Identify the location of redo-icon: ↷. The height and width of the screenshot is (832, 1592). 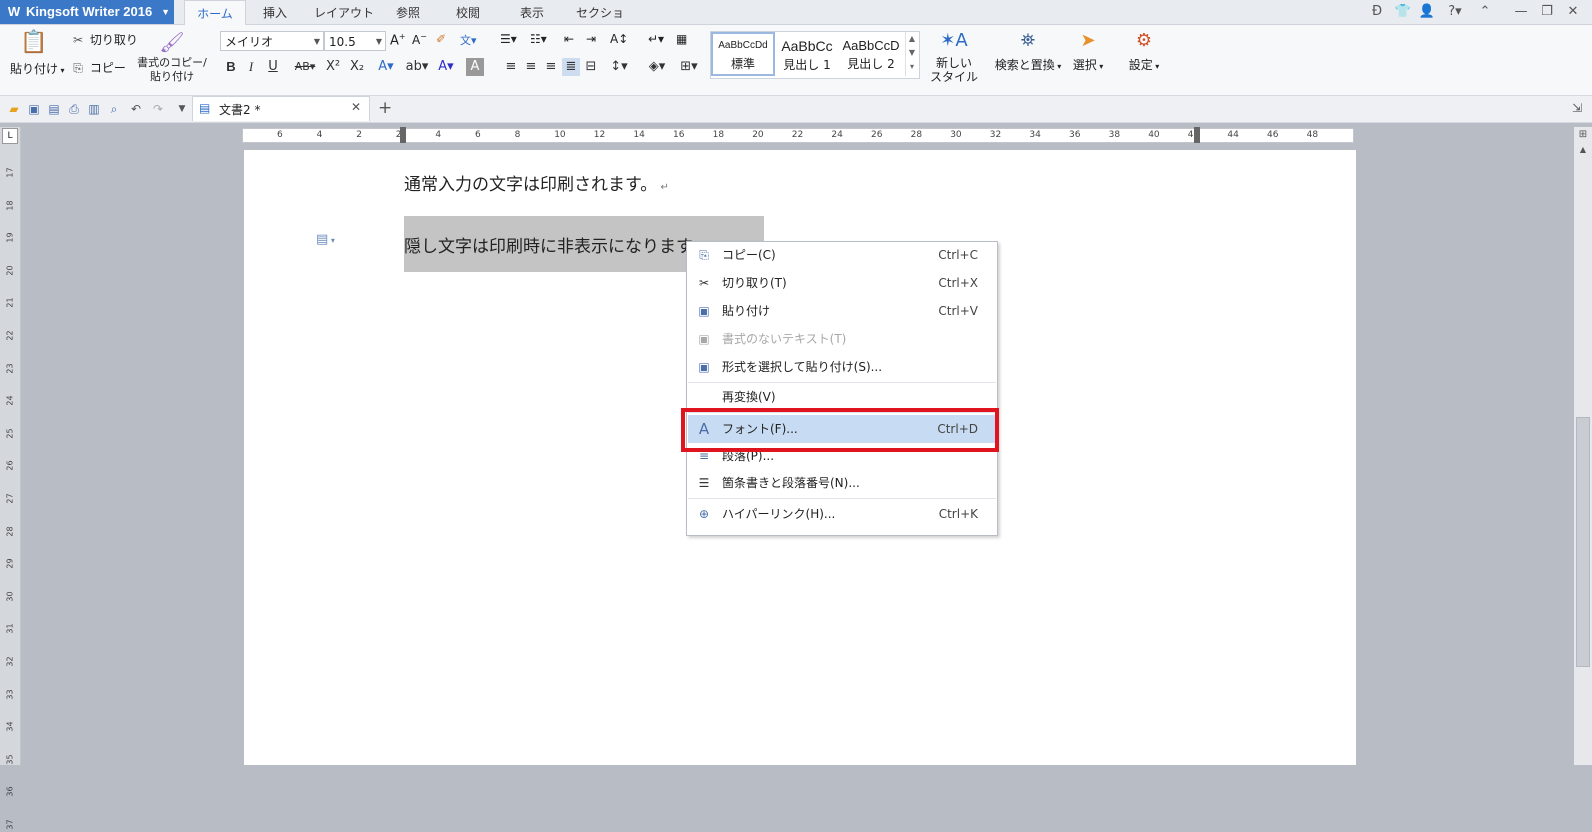
(158, 109).